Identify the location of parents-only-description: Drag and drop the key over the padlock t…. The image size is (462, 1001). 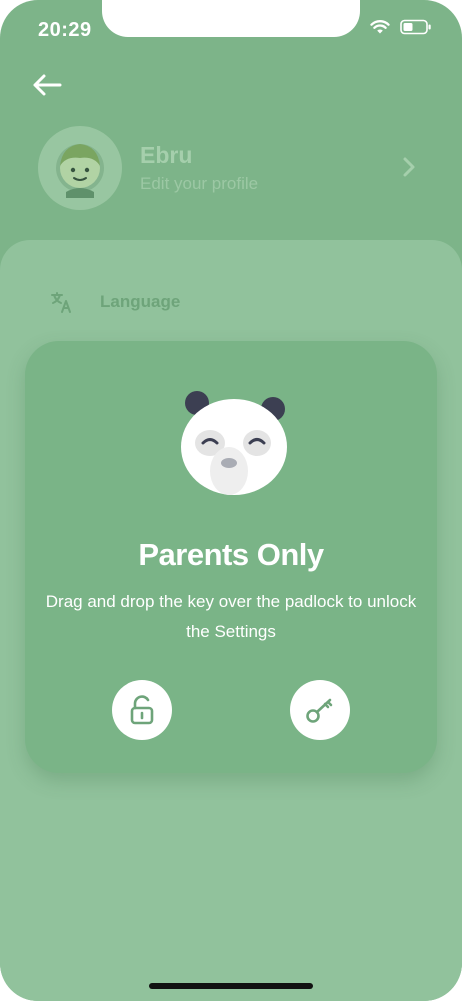
(231, 616).